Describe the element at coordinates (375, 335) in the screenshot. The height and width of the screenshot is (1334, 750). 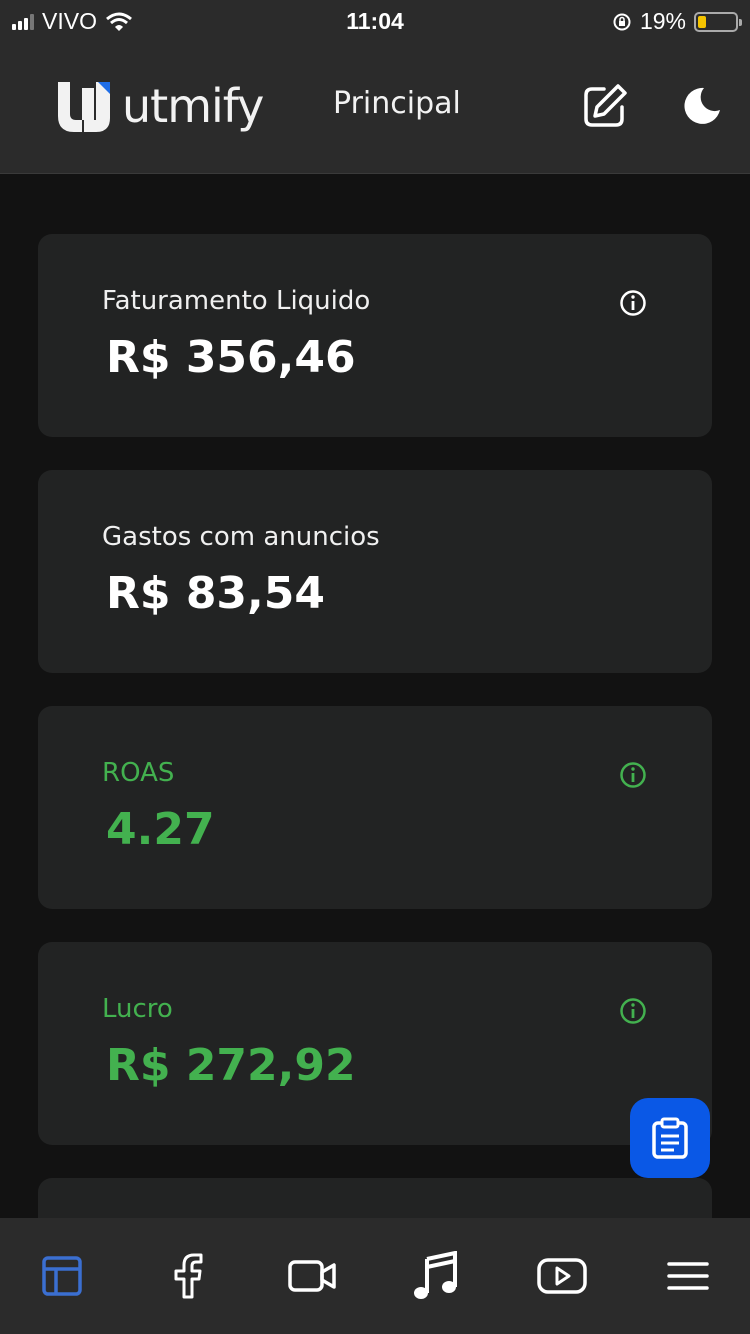
I see `metric-card-net-revenue: Faturamento Liquido R$ 356,46` at that location.